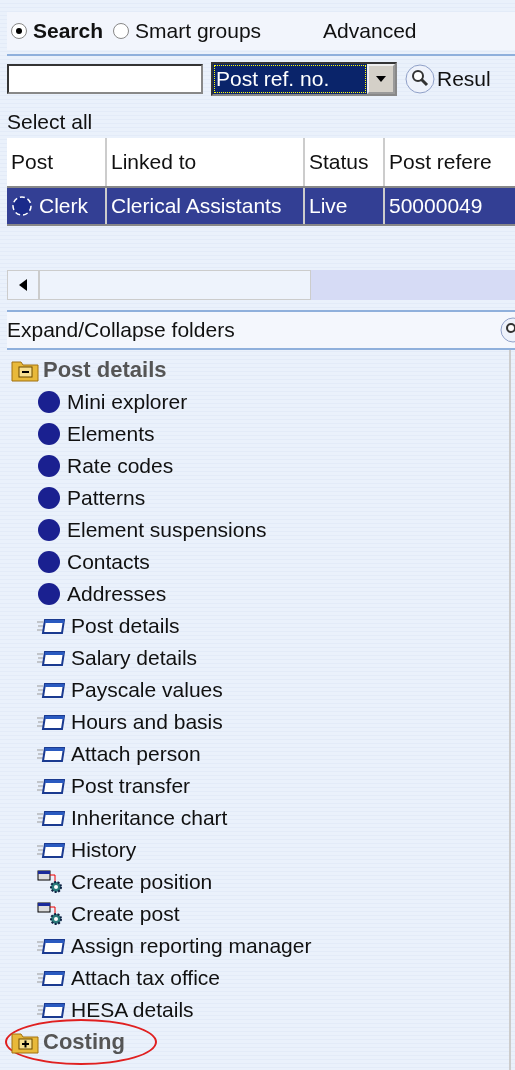 This screenshot has width=515, height=1070. Describe the element at coordinates (120, 466) in the screenshot. I see `tree-item: Rate codes` at that location.